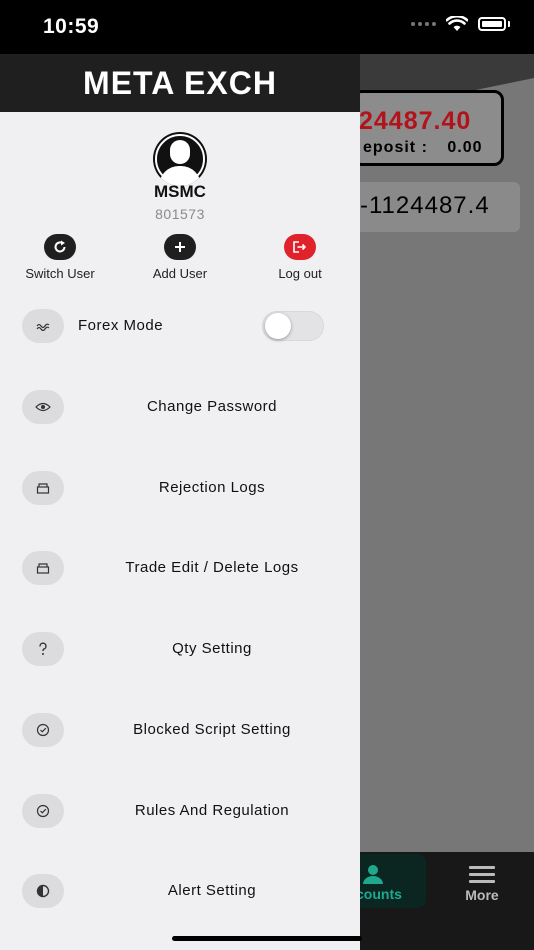  What do you see at coordinates (71, 26) in the screenshot?
I see `status-time: 10:59` at bounding box center [71, 26].